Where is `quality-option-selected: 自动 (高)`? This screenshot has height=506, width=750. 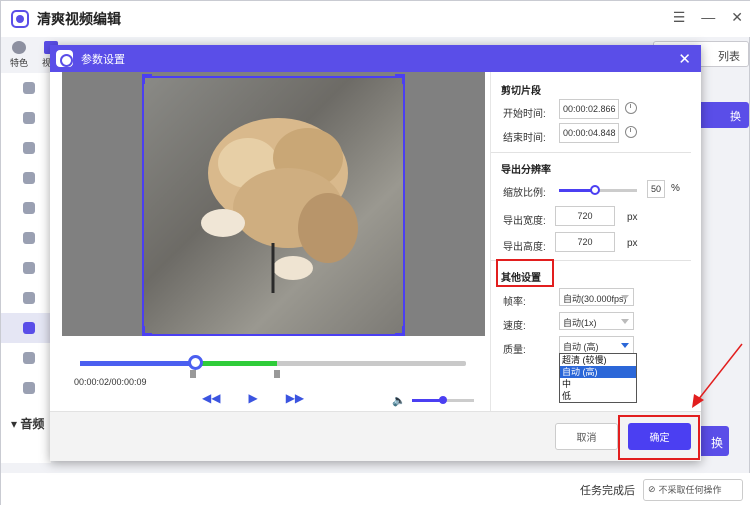
quality-option-selected: 自动 (高) is located at coordinates (598, 372).